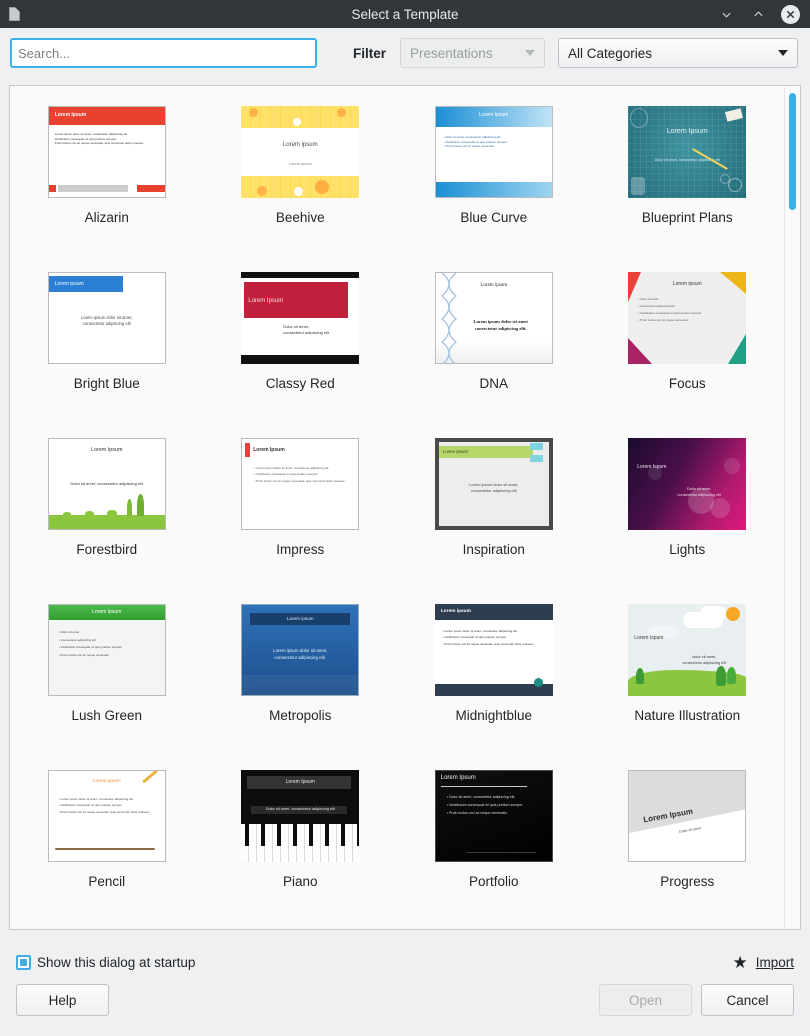 The image size is (810, 1036). What do you see at coordinates (726, 14) in the screenshot?
I see `minimize-icon` at bounding box center [726, 14].